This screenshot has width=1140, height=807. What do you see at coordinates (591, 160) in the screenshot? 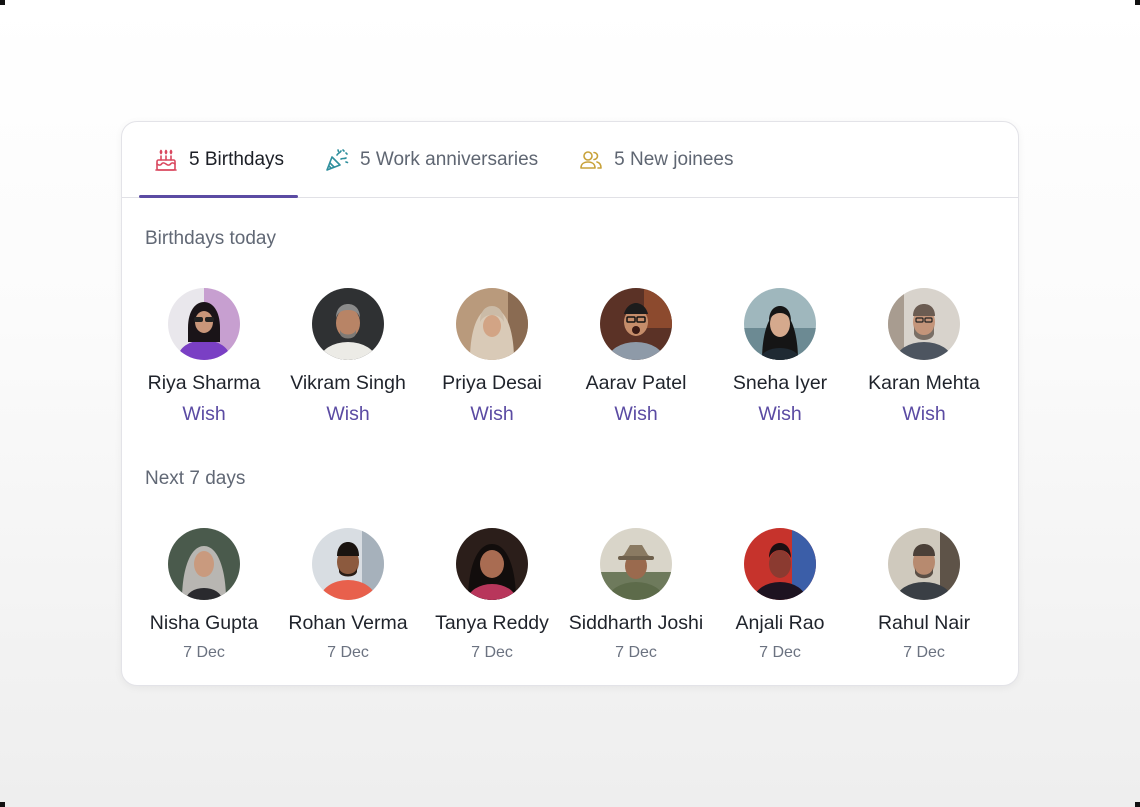
I see `users-icon` at bounding box center [591, 160].